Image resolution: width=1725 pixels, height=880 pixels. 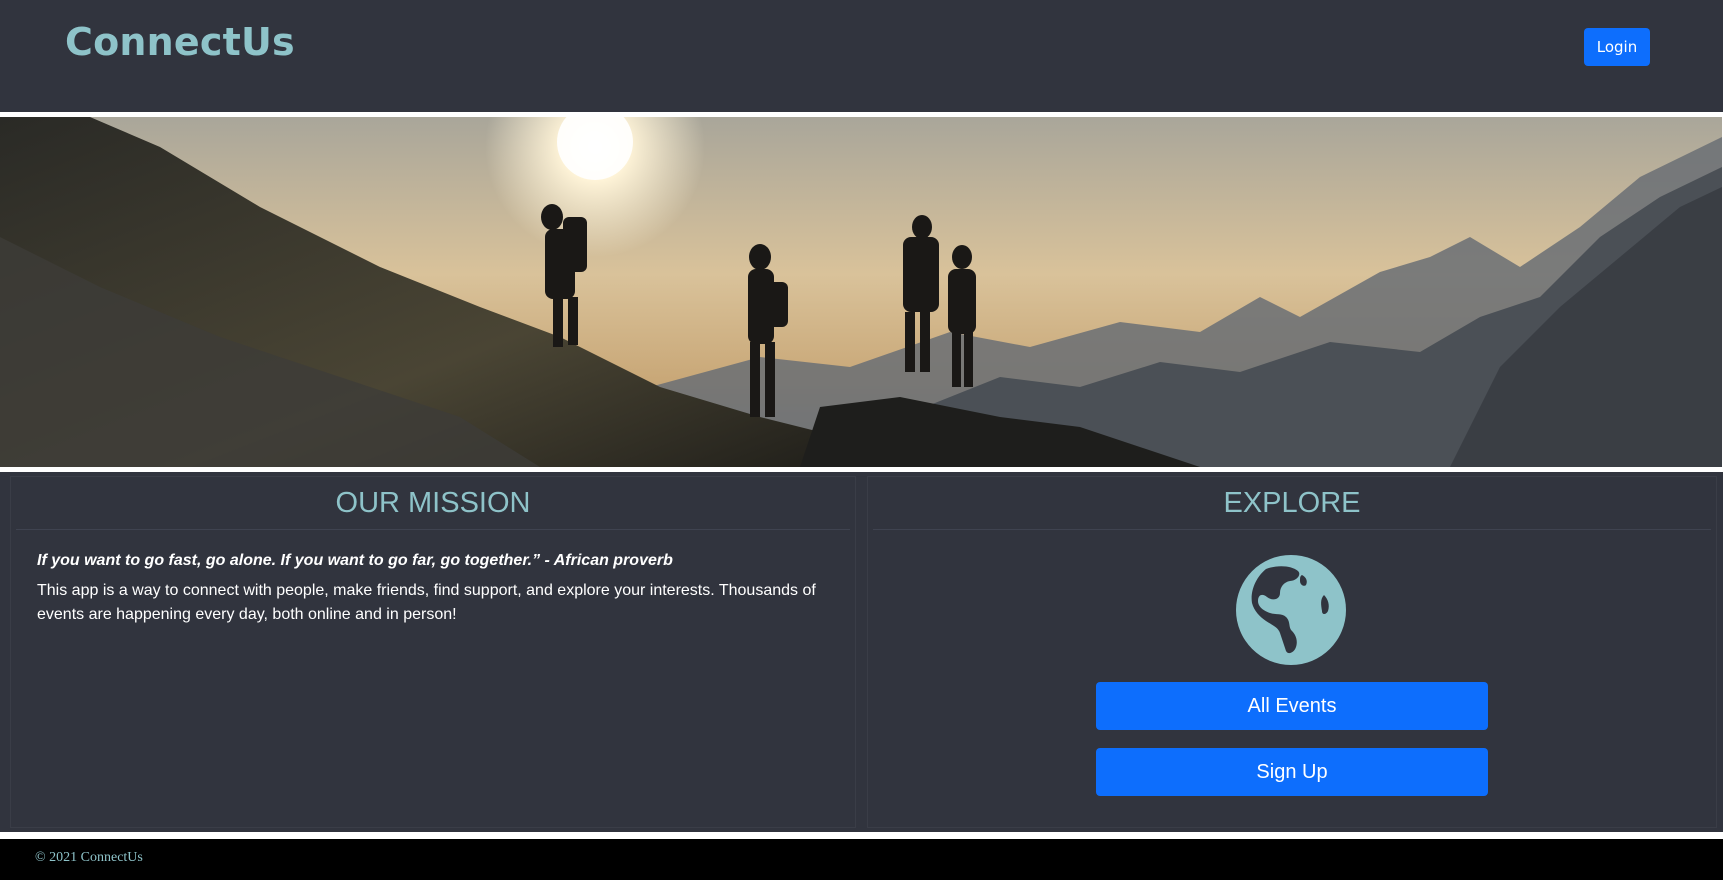 I want to click on globe-icon, so click(x=1291, y=610).